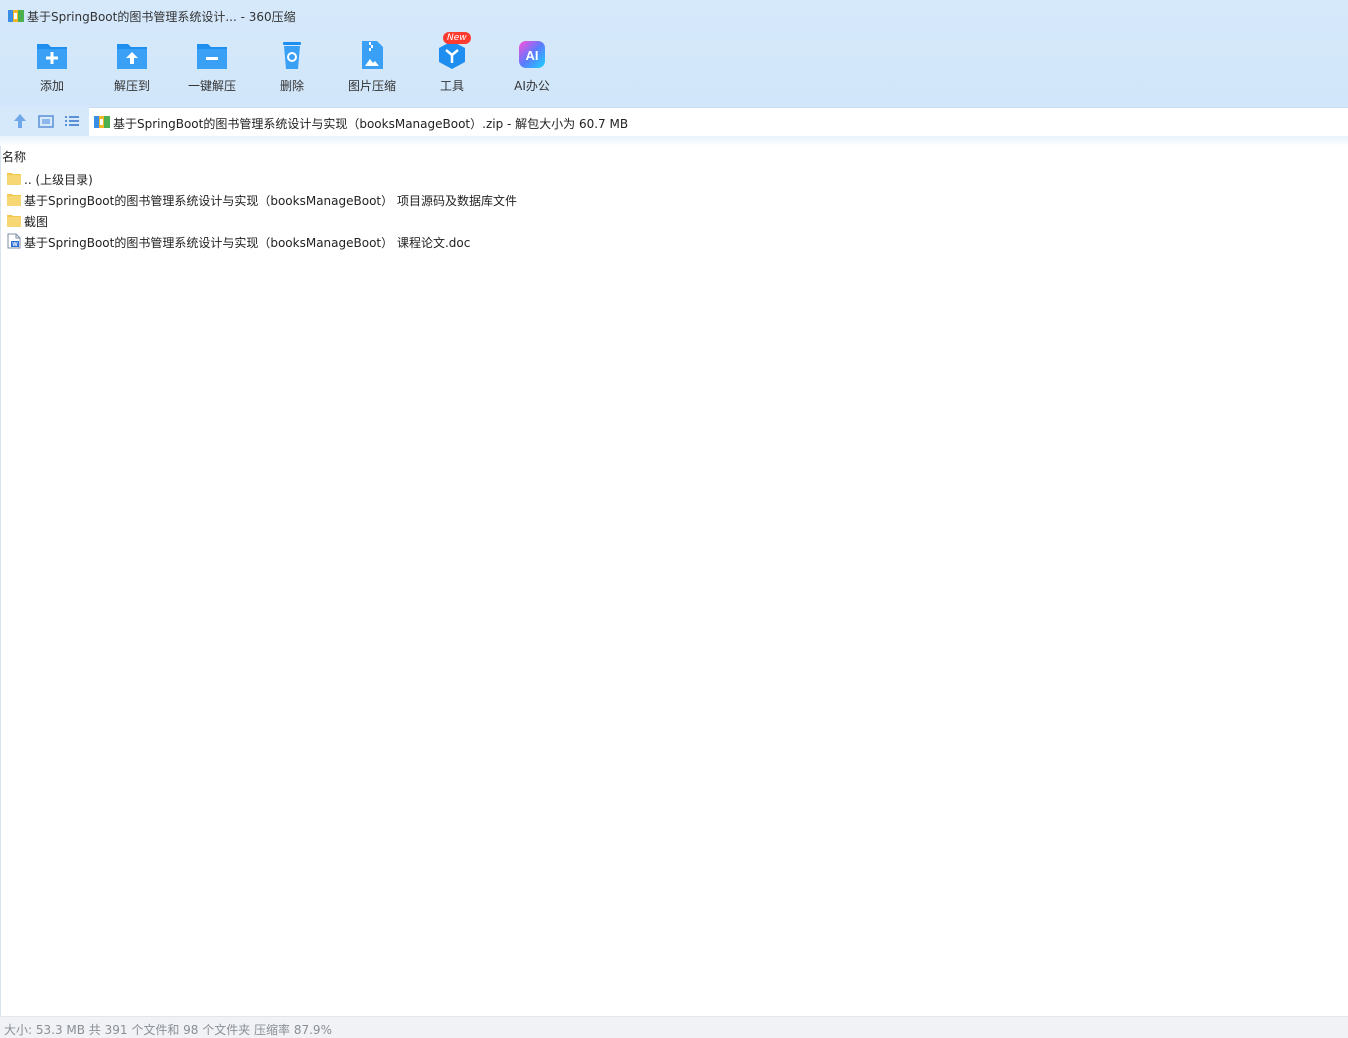  Describe the element at coordinates (306, 220) in the screenshot. I see `list-item: 截图` at that location.